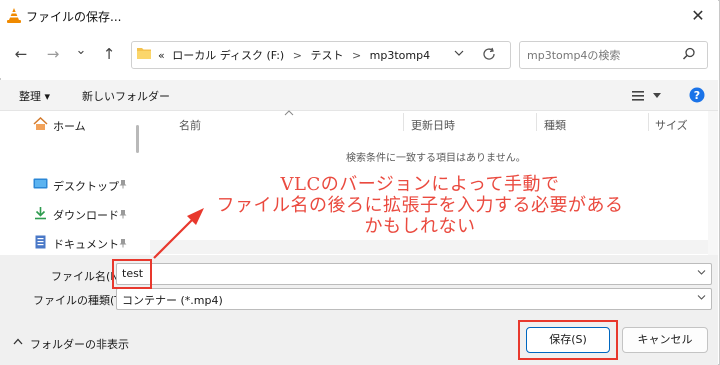  Describe the element at coordinates (698, 16) in the screenshot. I see `close-icon: ✕` at that location.